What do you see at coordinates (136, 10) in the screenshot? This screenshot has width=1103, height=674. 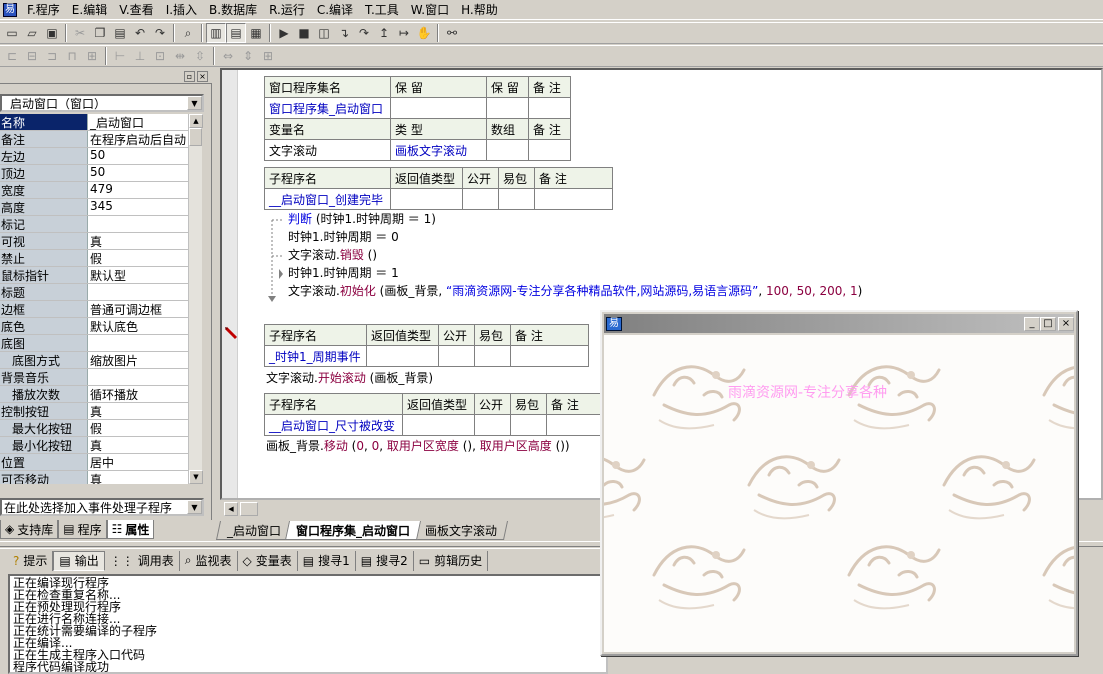 I see `menu-view: V.查看` at bounding box center [136, 10].